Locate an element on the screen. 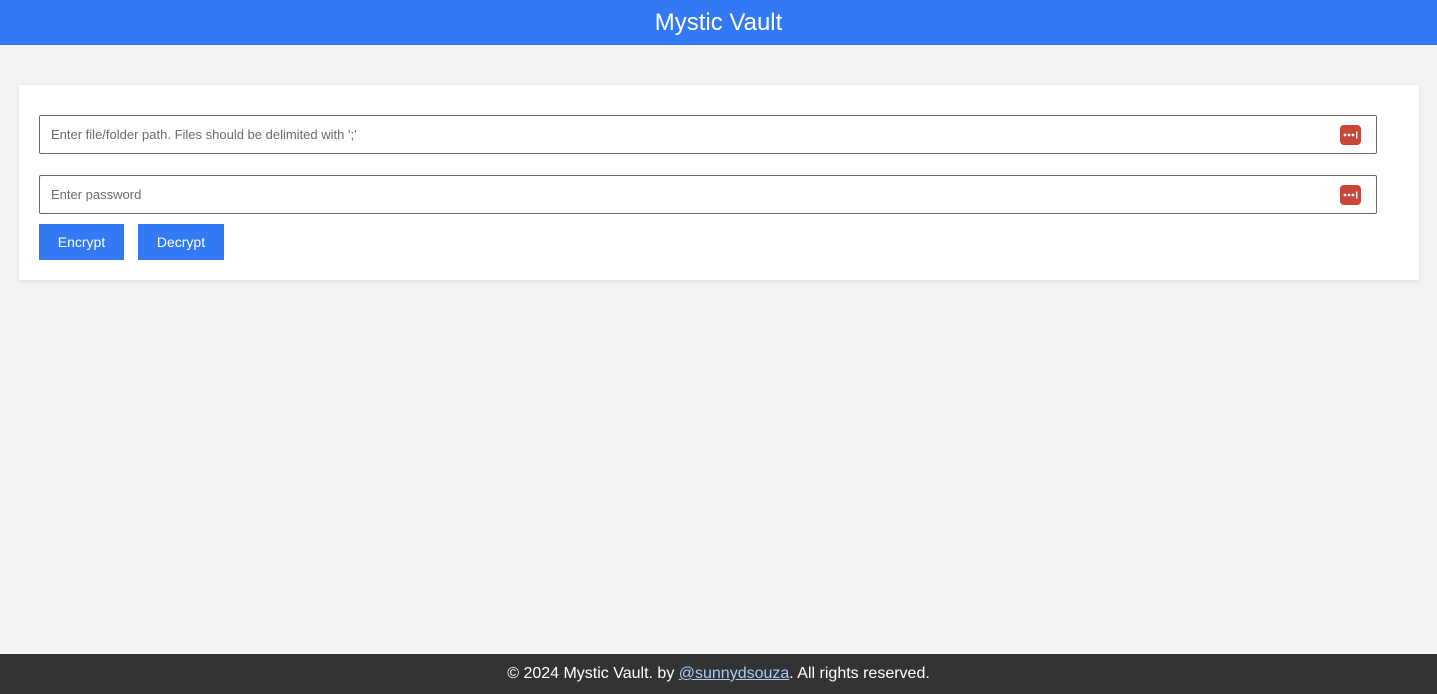  footer-suffix: . All rights reserved. is located at coordinates (859, 673).